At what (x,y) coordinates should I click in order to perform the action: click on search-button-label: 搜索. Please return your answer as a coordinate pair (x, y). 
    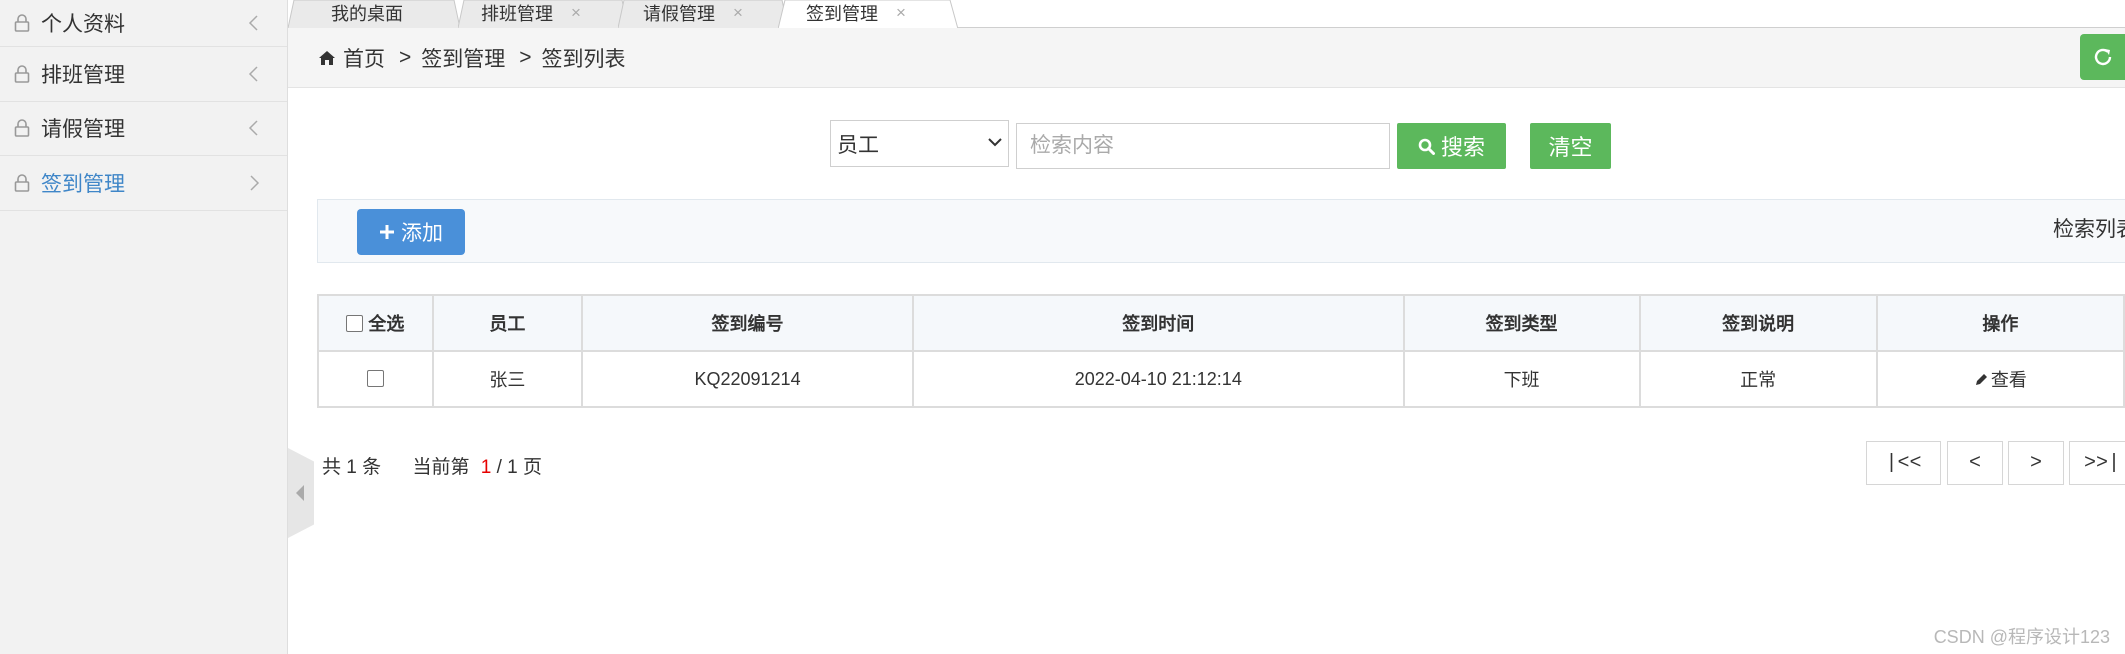
    Looking at the image, I should click on (1462, 147).